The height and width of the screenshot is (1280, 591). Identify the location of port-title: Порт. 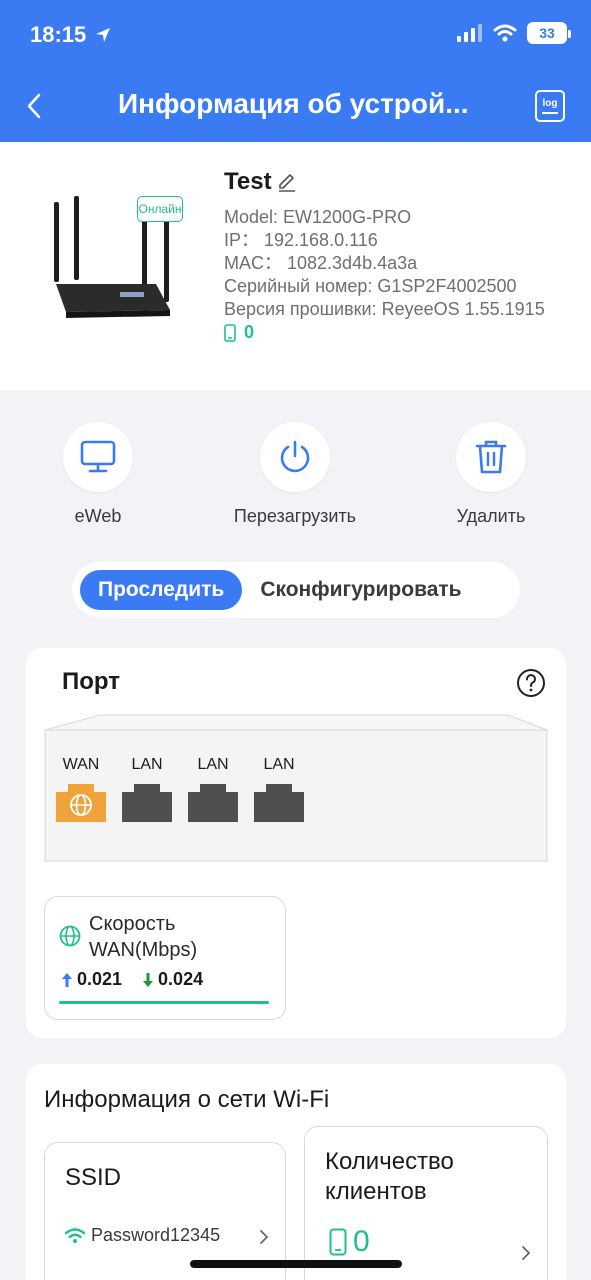
(91, 681).